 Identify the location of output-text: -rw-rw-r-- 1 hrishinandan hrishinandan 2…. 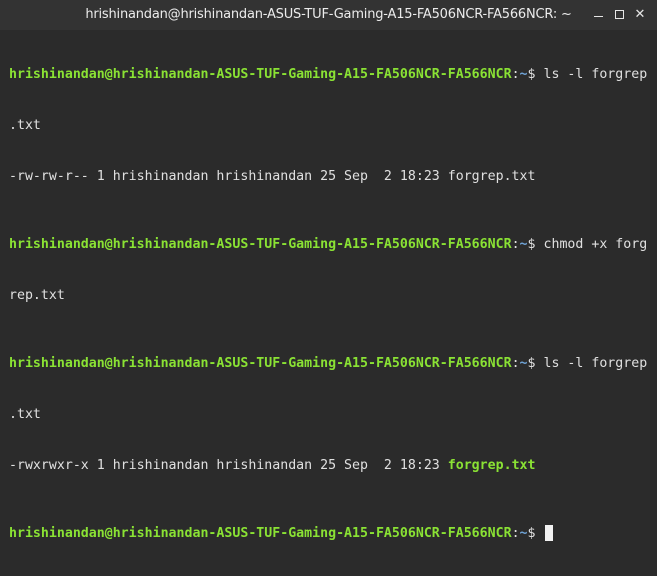
(272, 176).